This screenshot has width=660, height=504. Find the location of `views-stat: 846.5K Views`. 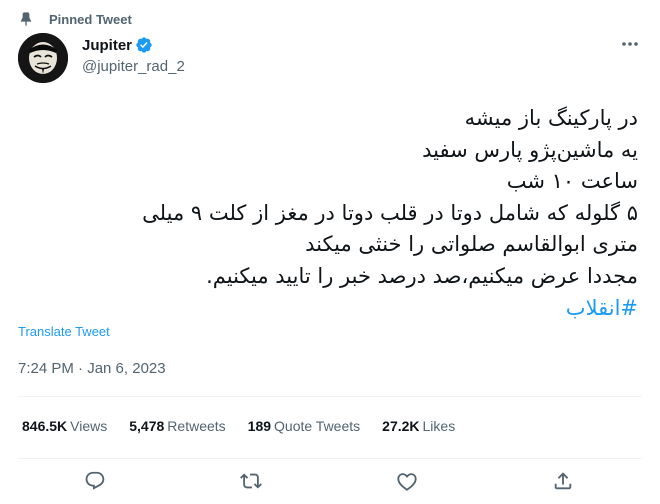

views-stat: 846.5K Views is located at coordinates (64, 426).